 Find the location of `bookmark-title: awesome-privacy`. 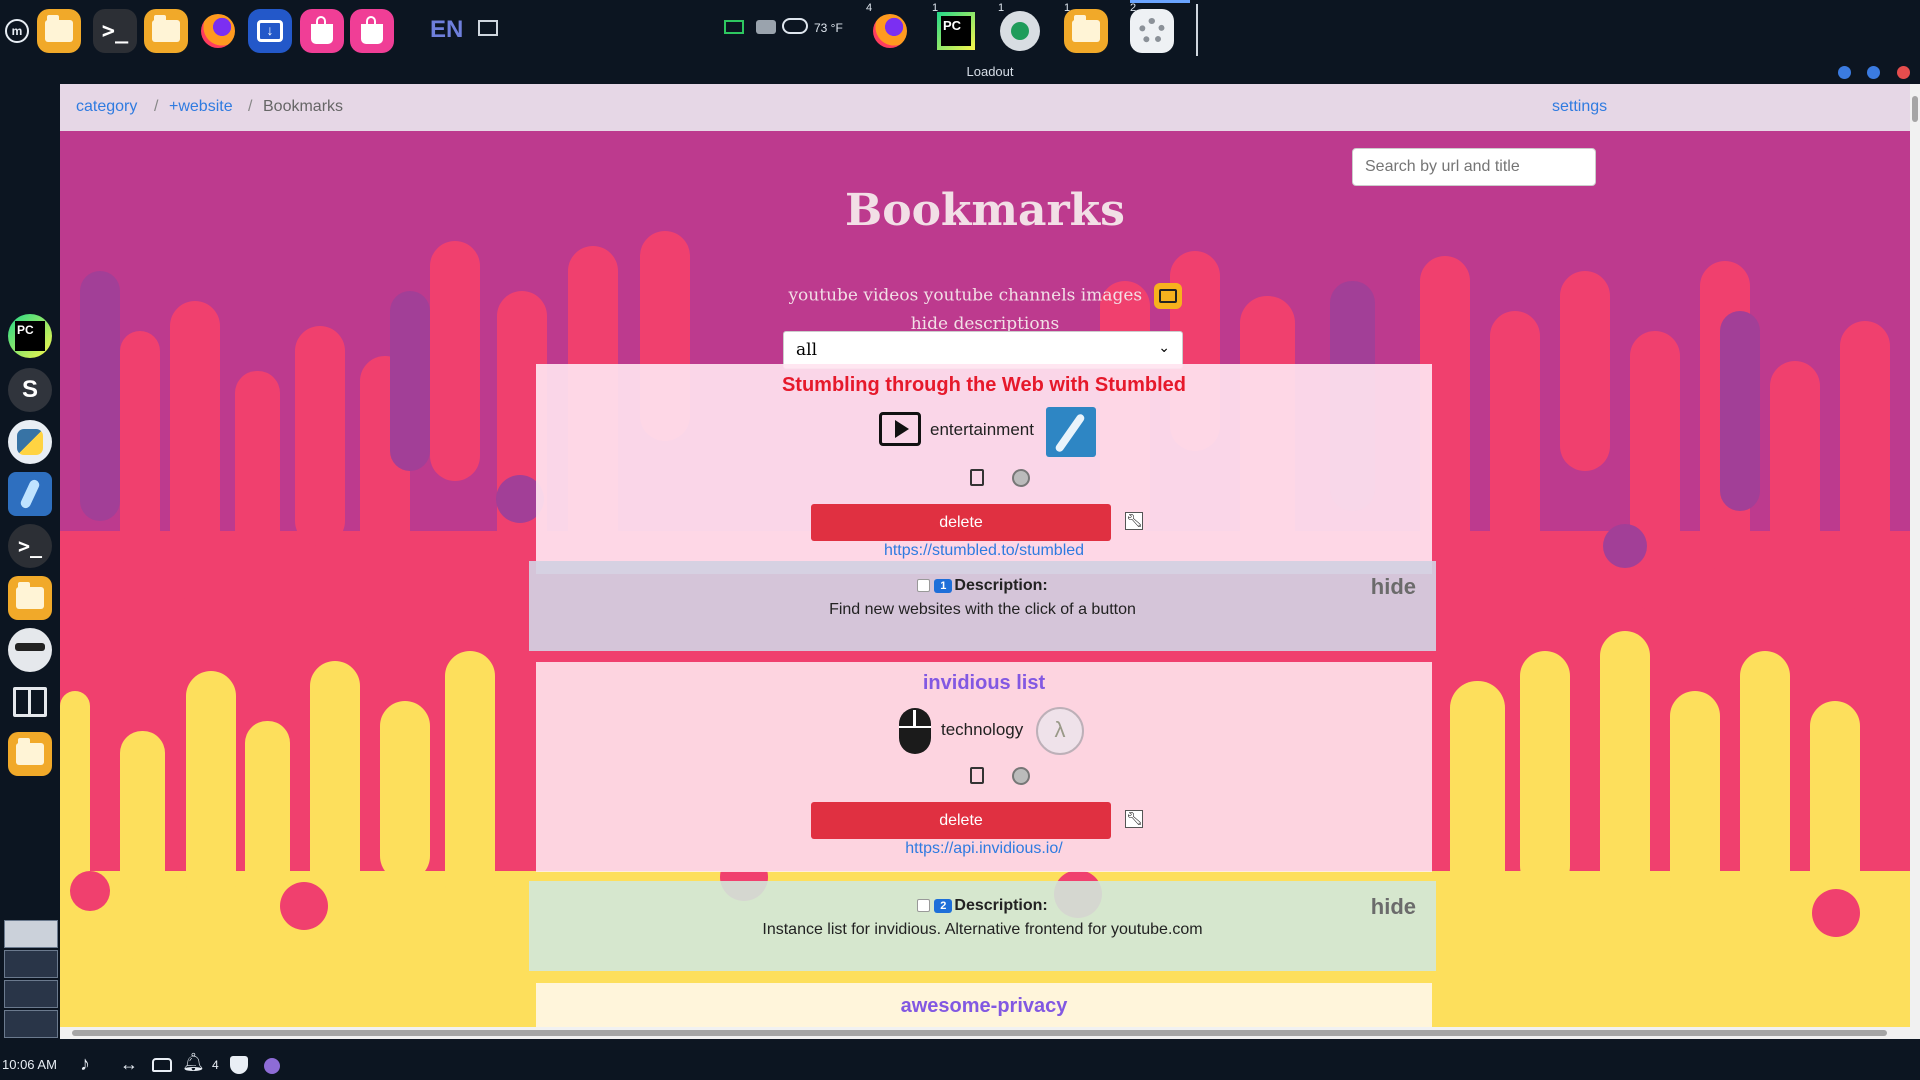

bookmark-title: awesome-privacy is located at coordinates (984, 1006).